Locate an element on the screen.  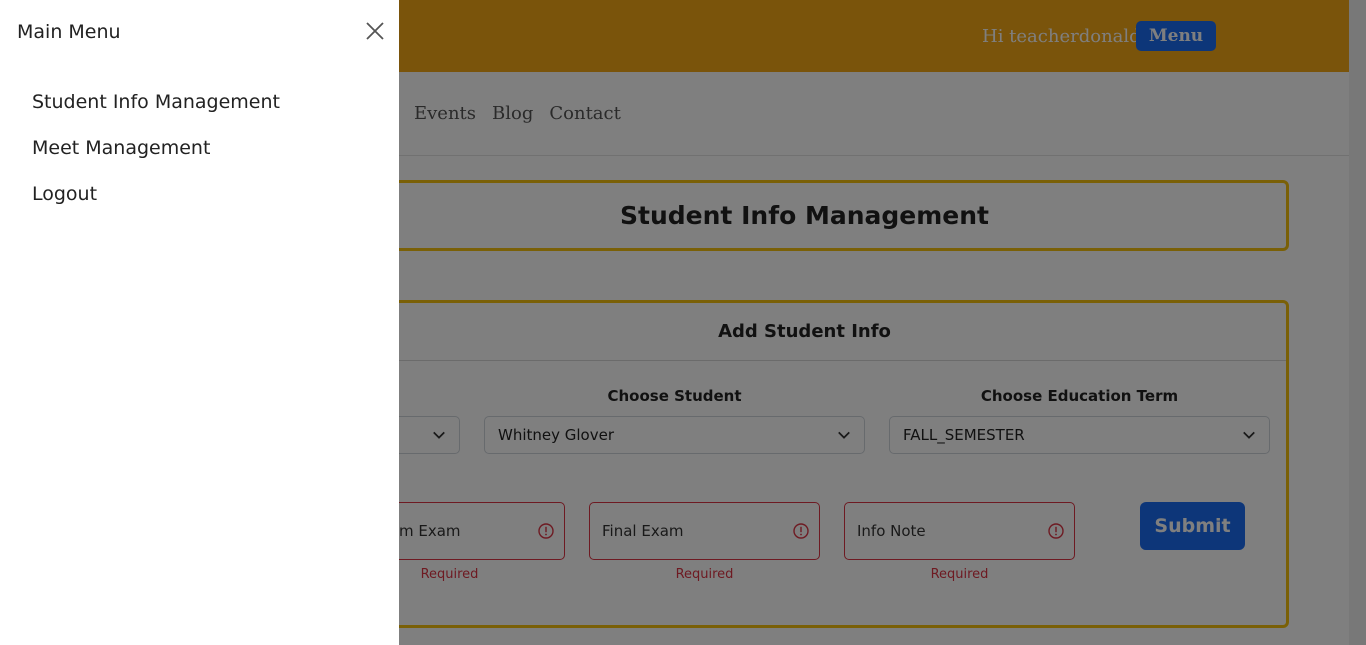
drawer-title: Main Menu is located at coordinates (69, 32).